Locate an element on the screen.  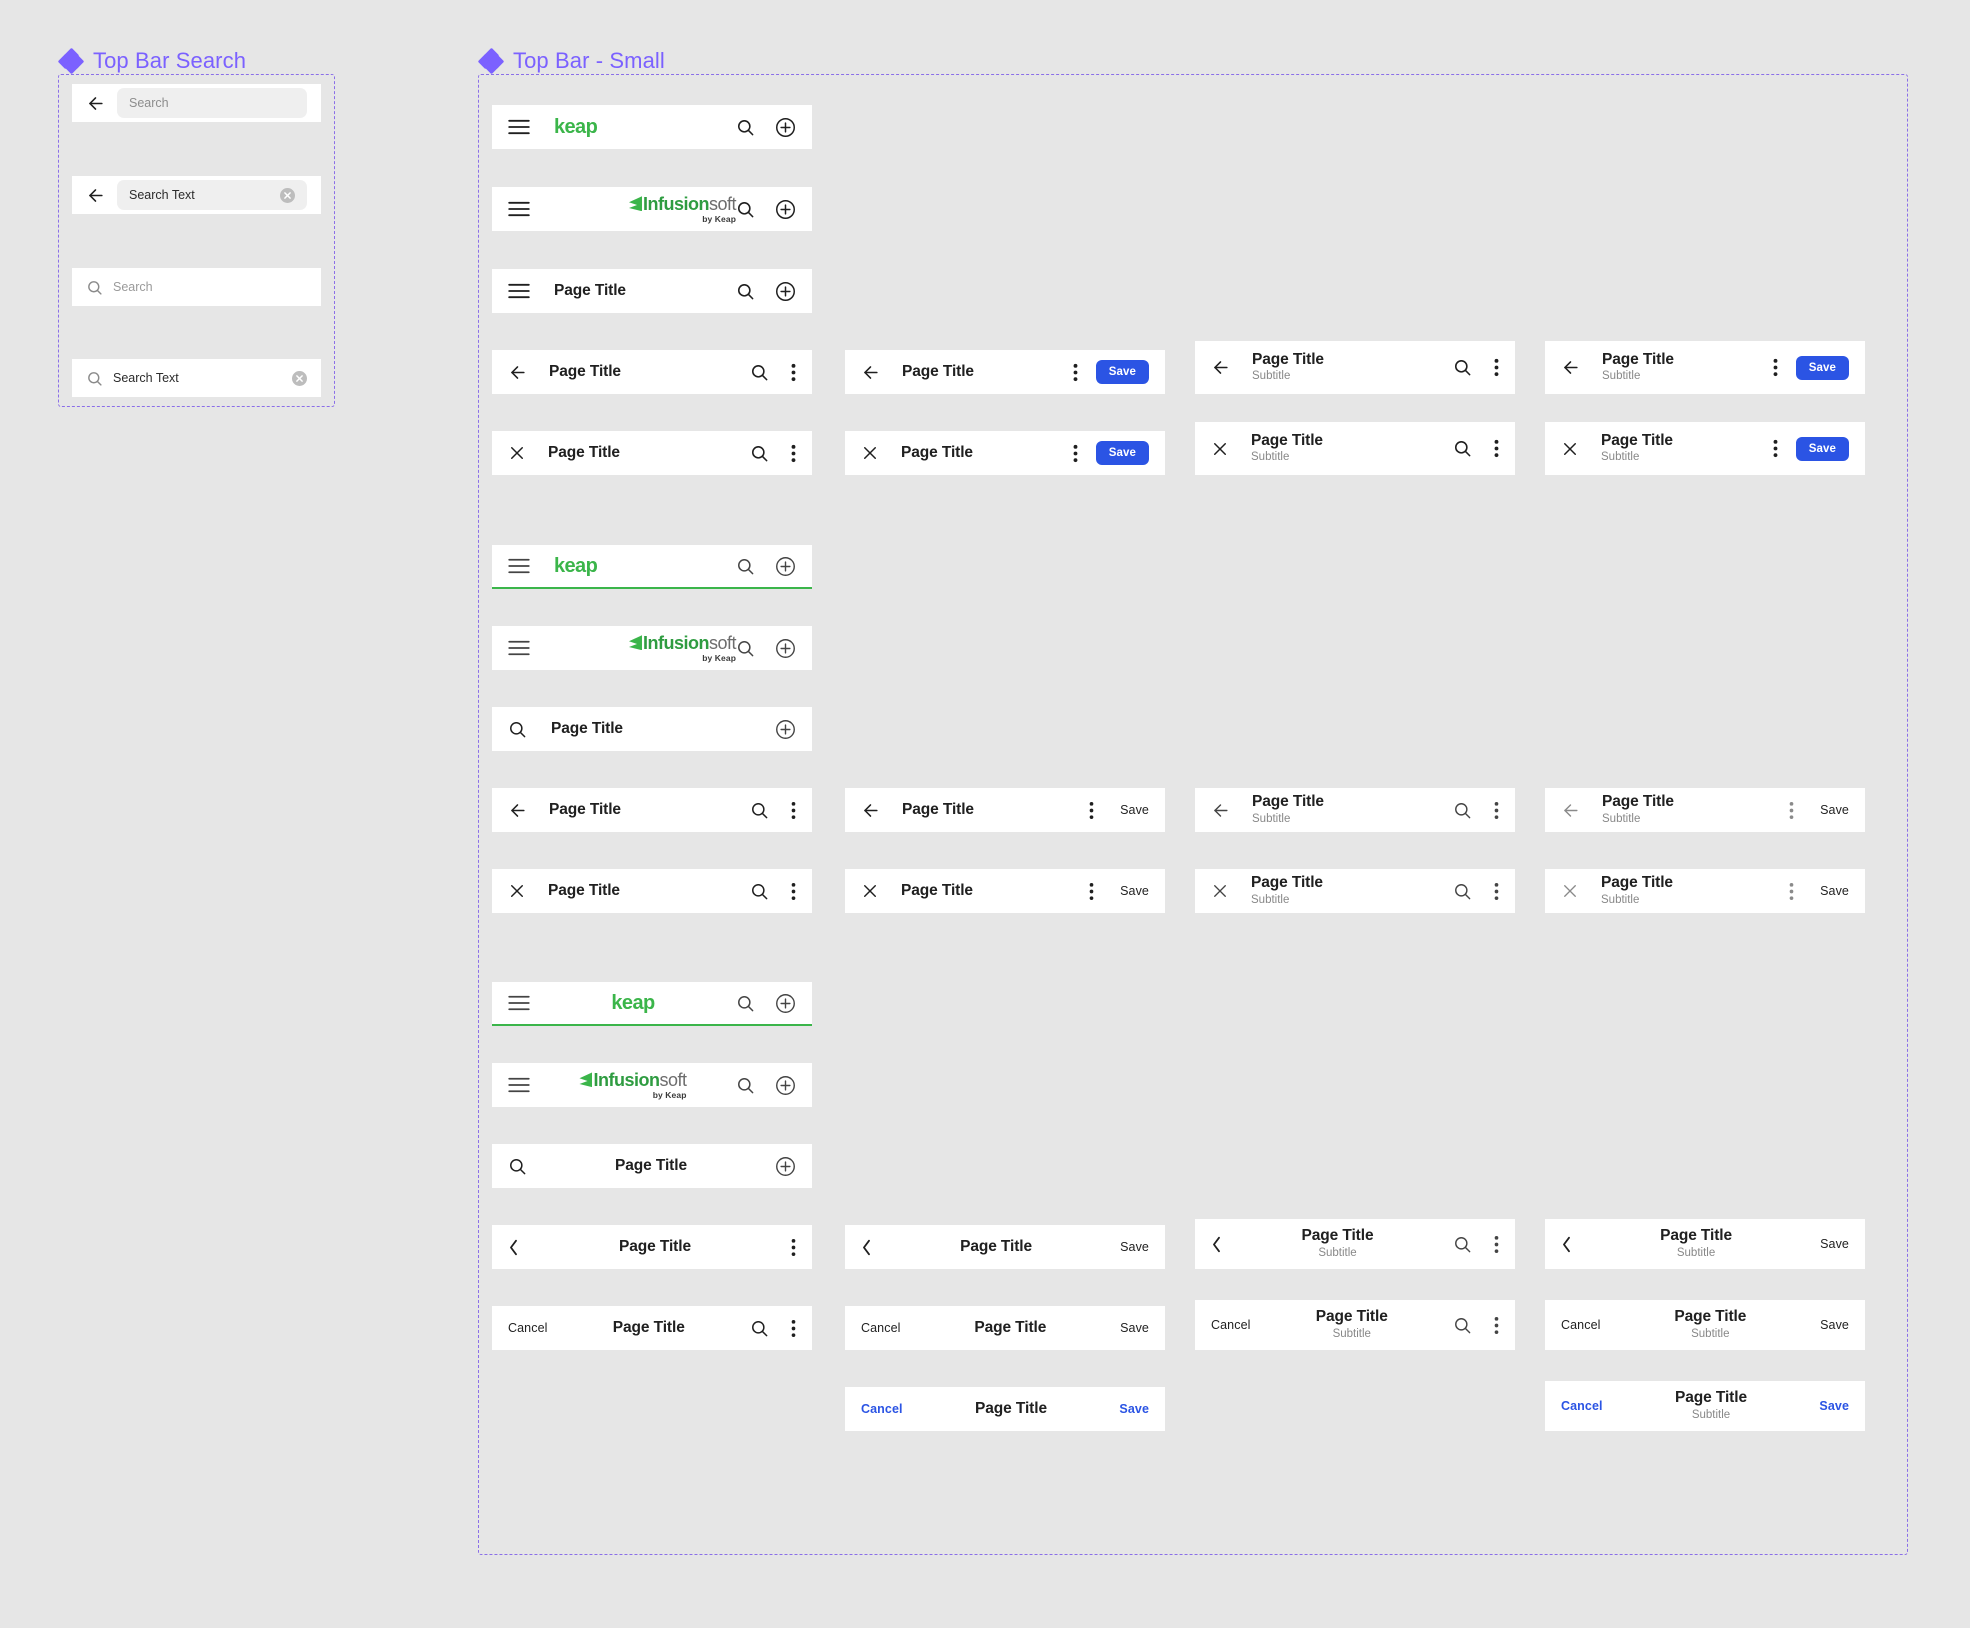
topbar-back-title-subtitle-more-savetext: Page Title Subtitle Save is located at coordinates (1705, 810).